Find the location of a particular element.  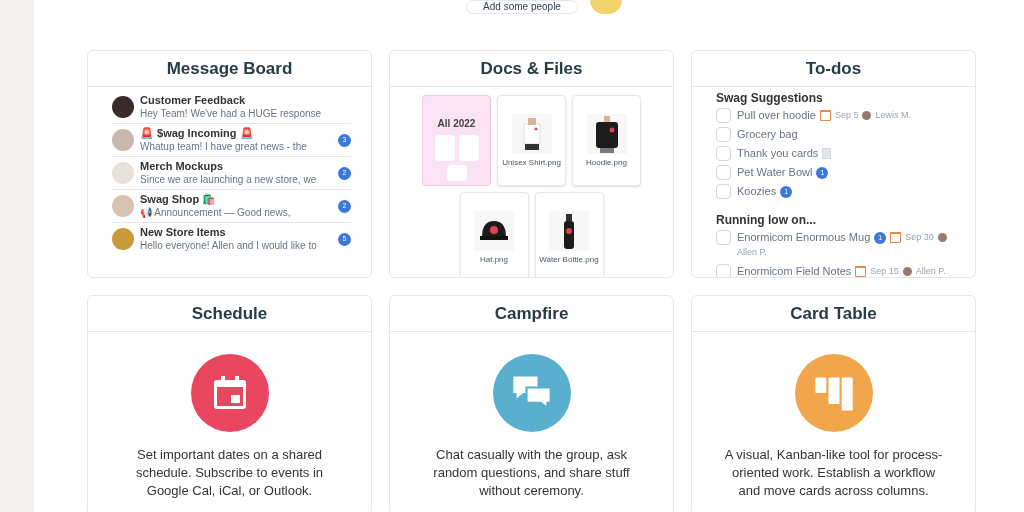

card-title: Schedule is located at coordinates (229, 313).